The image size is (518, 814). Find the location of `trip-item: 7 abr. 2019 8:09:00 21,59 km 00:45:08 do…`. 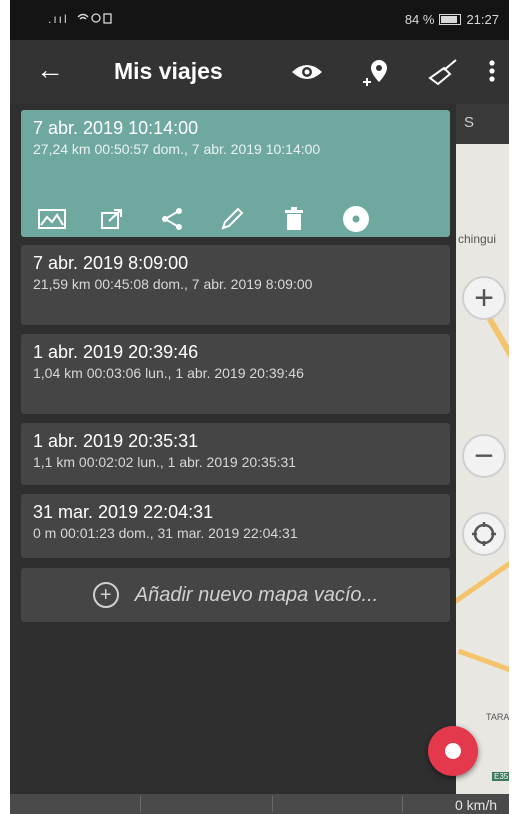

trip-item: 7 abr. 2019 8:09:00 21,59 km 00:45:08 do… is located at coordinates (235, 285).